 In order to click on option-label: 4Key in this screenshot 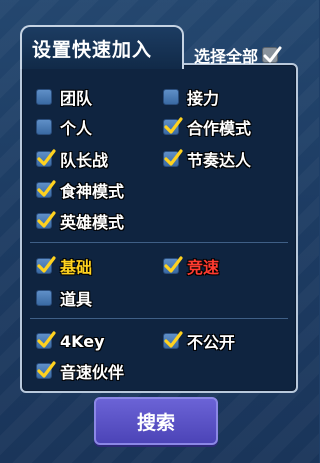, I will do `click(82, 341)`.